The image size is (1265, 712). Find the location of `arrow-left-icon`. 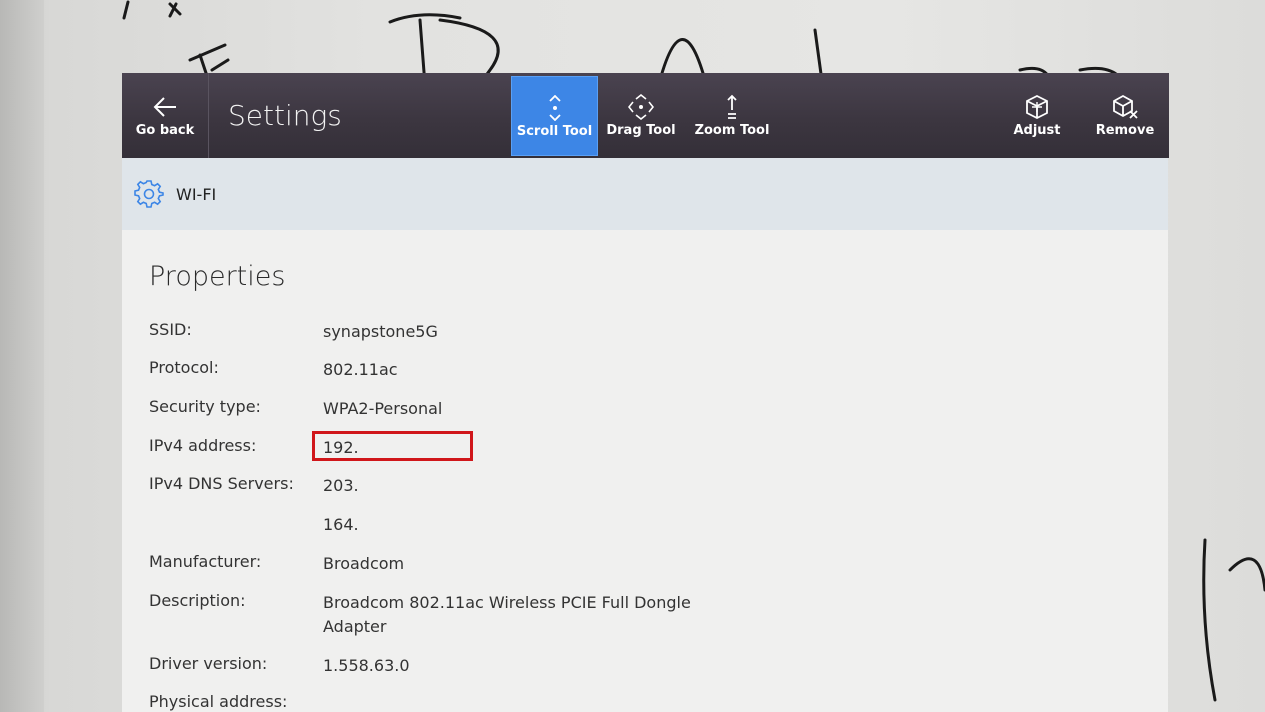

arrow-left-icon is located at coordinates (165, 107).